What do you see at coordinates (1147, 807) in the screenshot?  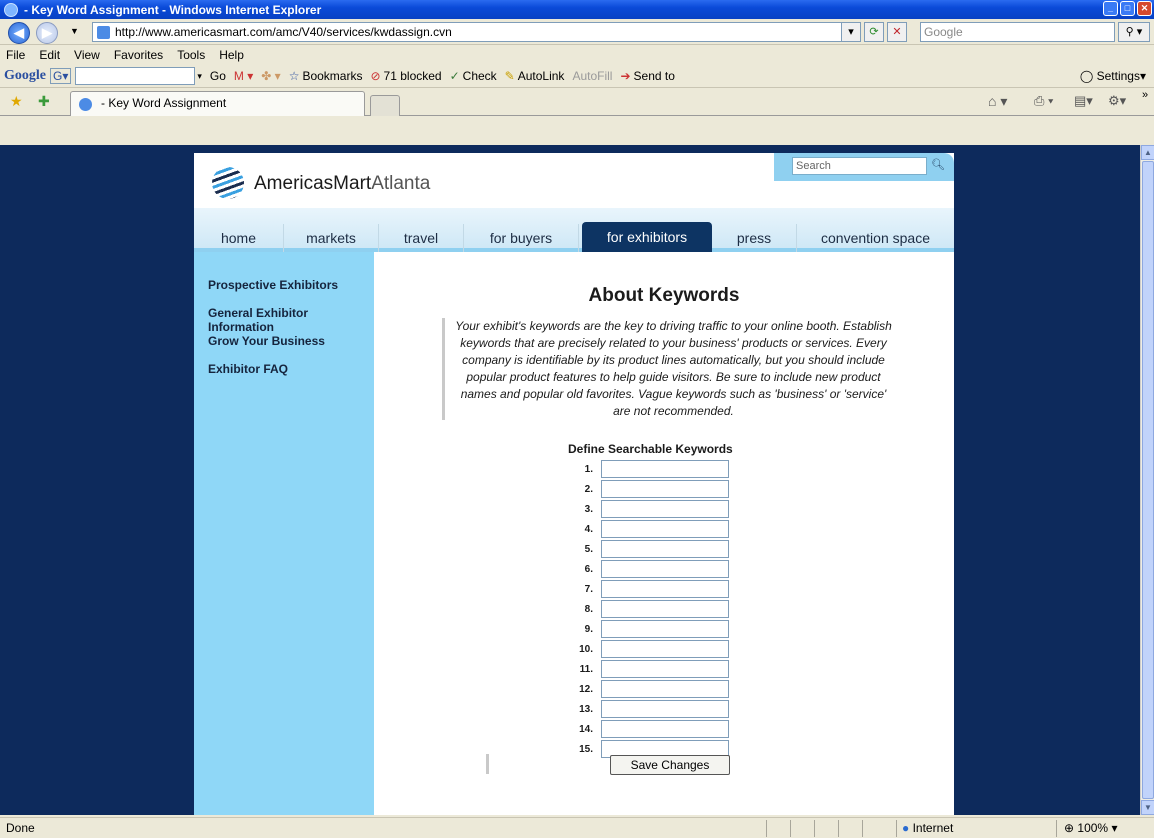 I see `scroll-down-arrow: ▼` at bounding box center [1147, 807].